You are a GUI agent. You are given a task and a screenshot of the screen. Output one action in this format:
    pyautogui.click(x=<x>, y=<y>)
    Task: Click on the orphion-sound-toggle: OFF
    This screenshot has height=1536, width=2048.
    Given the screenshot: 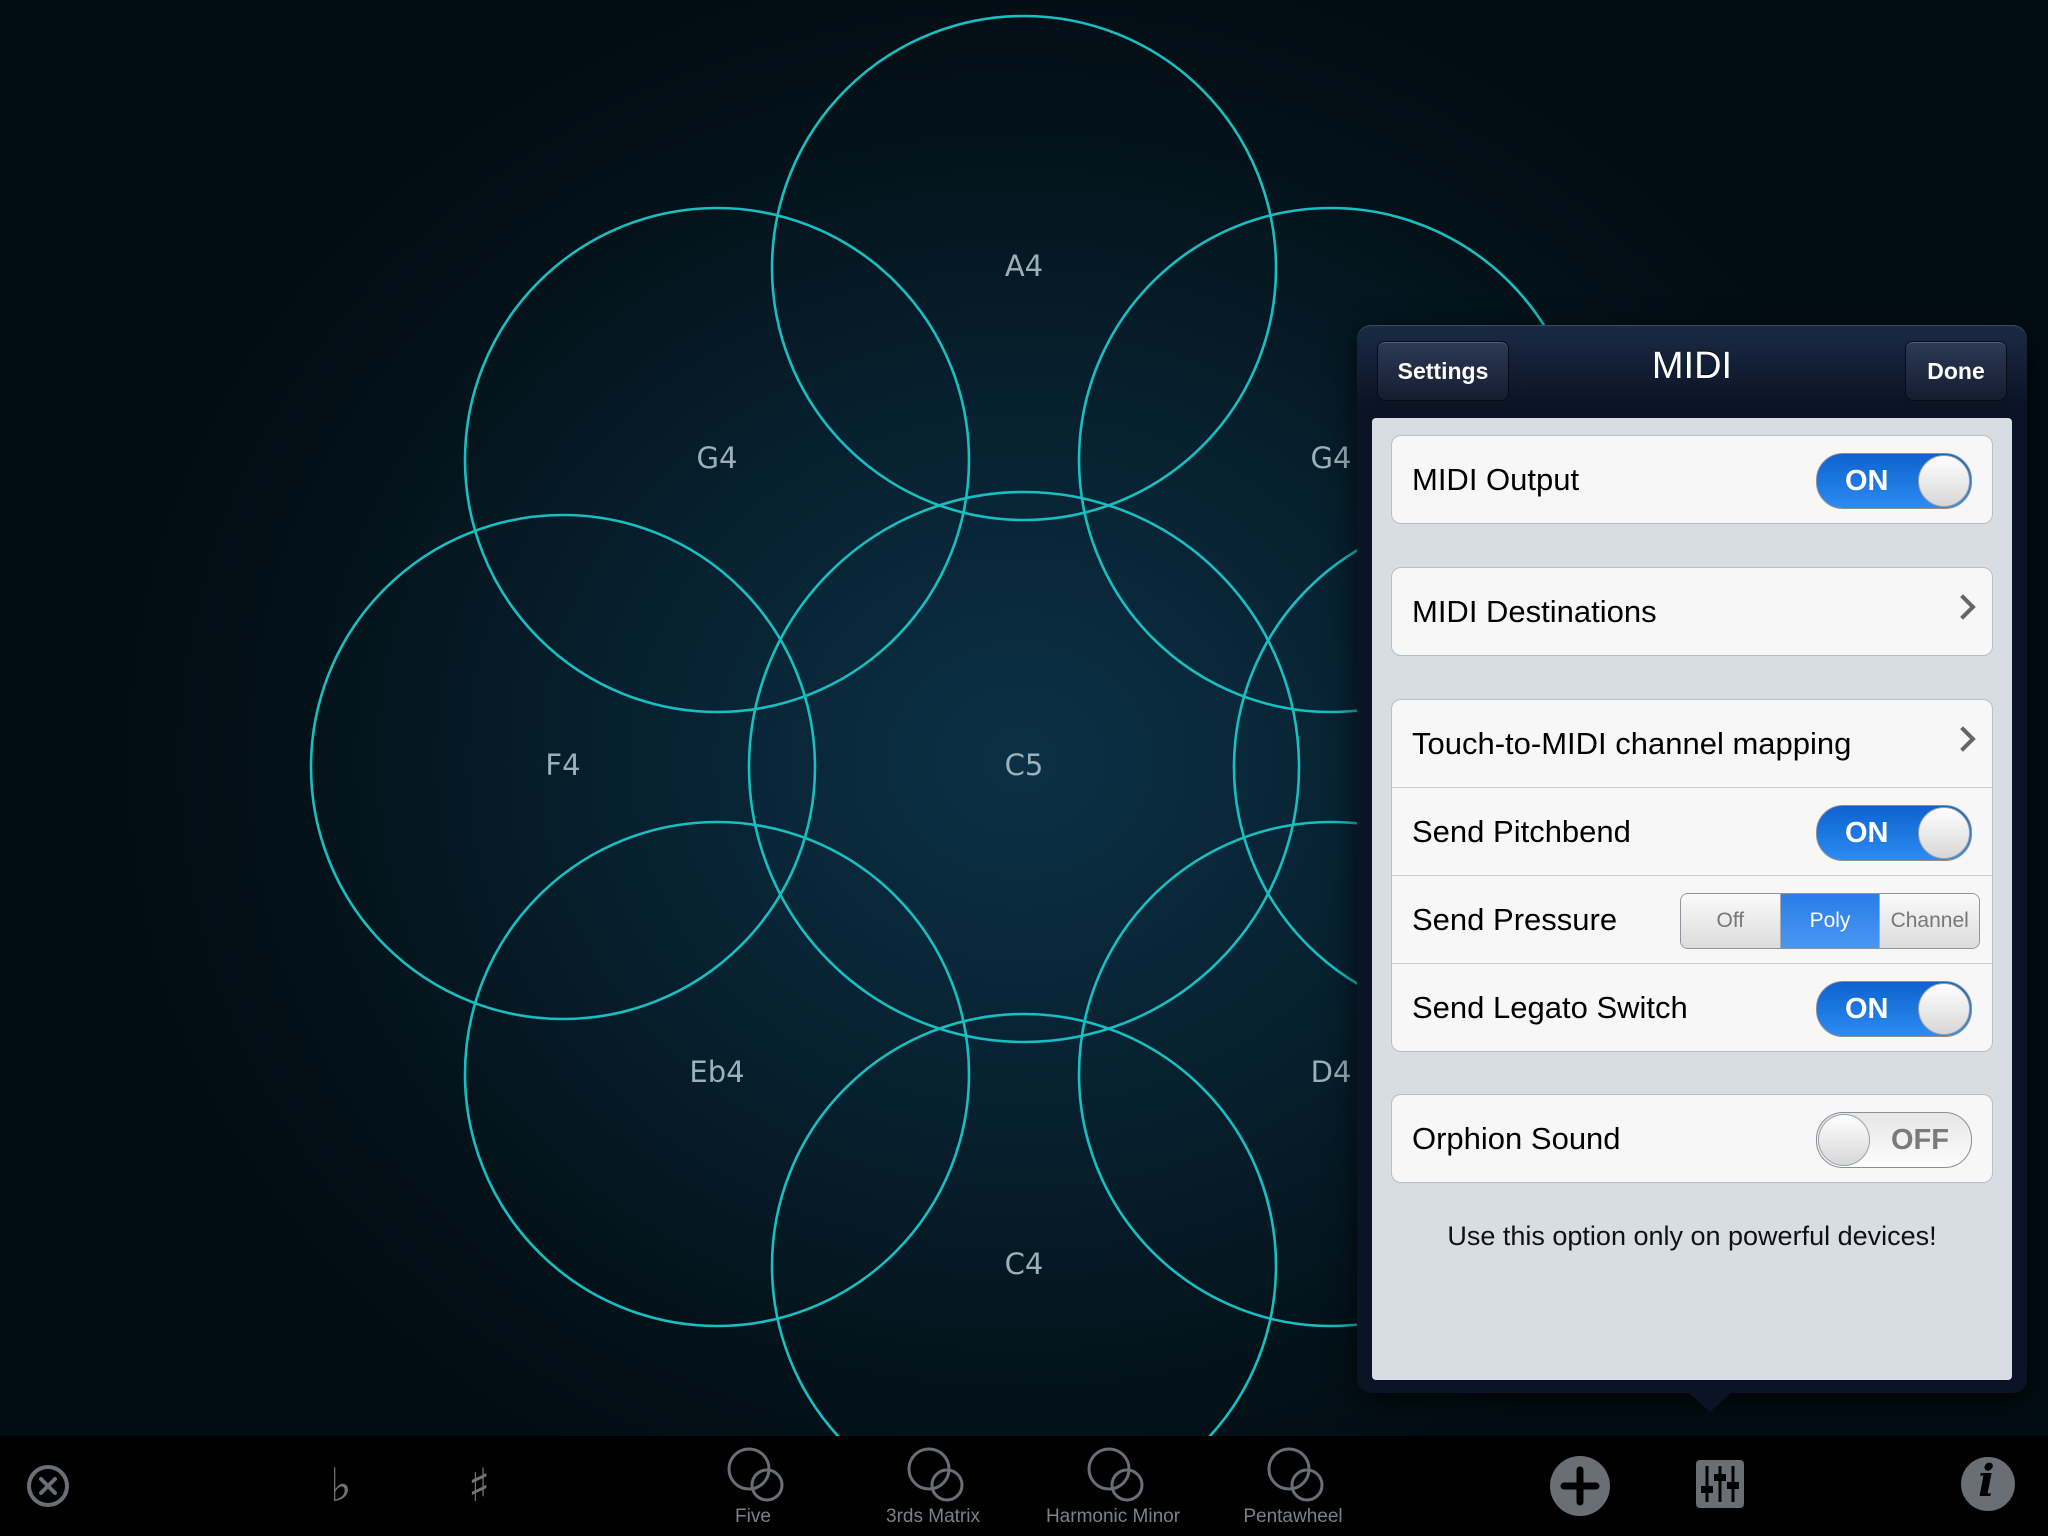 What is the action you would take?
    pyautogui.click(x=1894, y=1140)
    